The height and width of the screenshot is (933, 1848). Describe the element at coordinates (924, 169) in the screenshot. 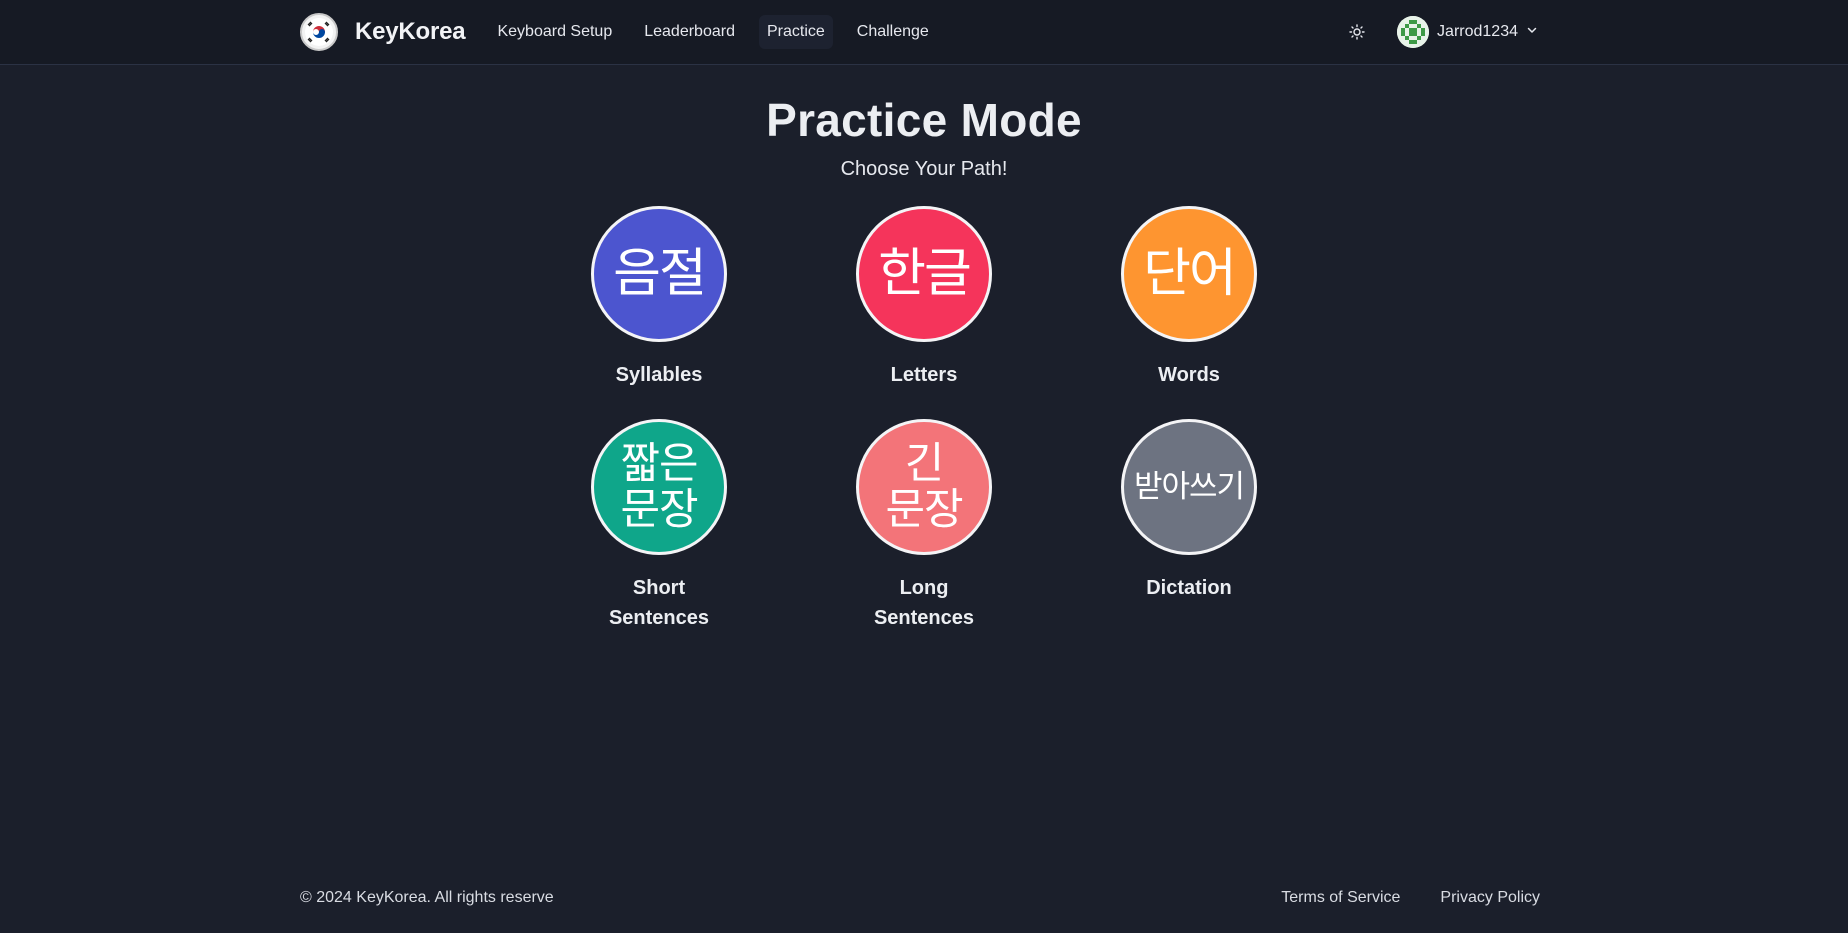

I see `page-subtitle: Choose Your Path!` at that location.